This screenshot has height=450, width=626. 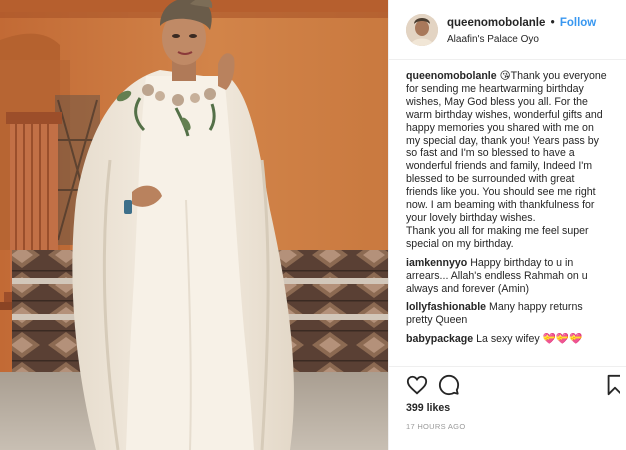 I want to click on follow-button: Follow, so click(x=578, y=23).